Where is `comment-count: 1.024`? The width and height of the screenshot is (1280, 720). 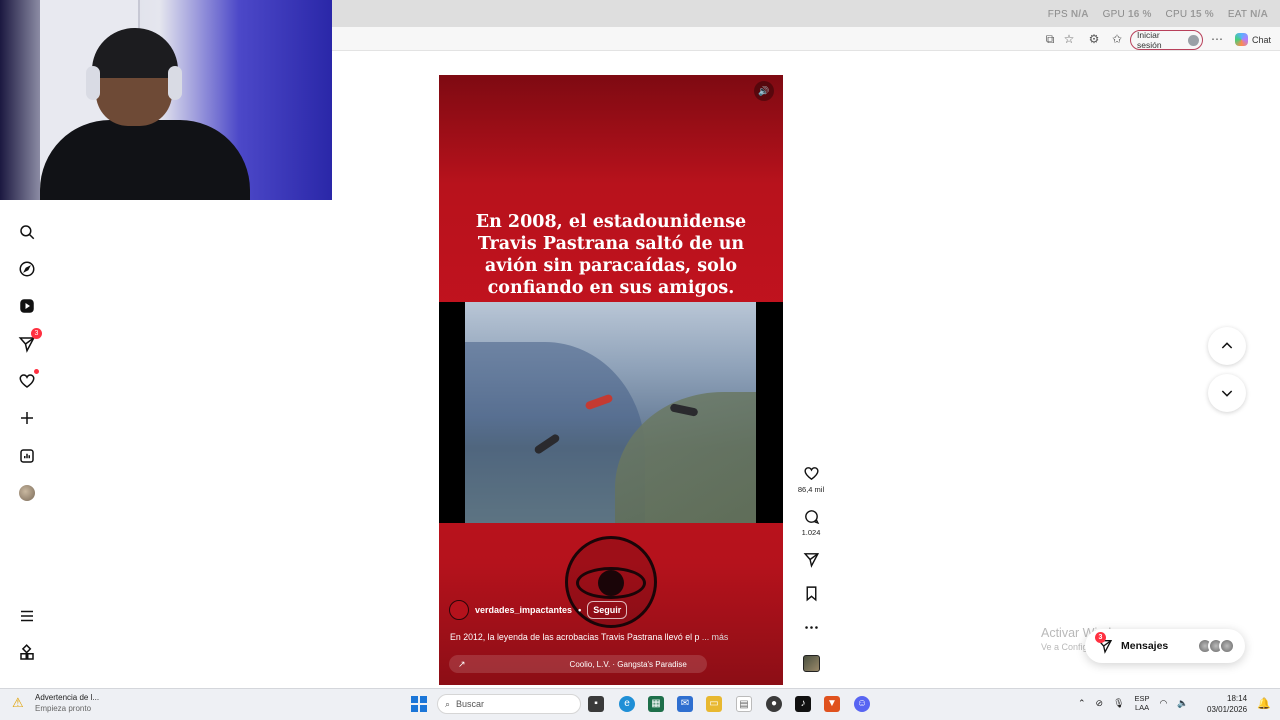
comment-count: 1.024 is located at coordinates (811, 532).